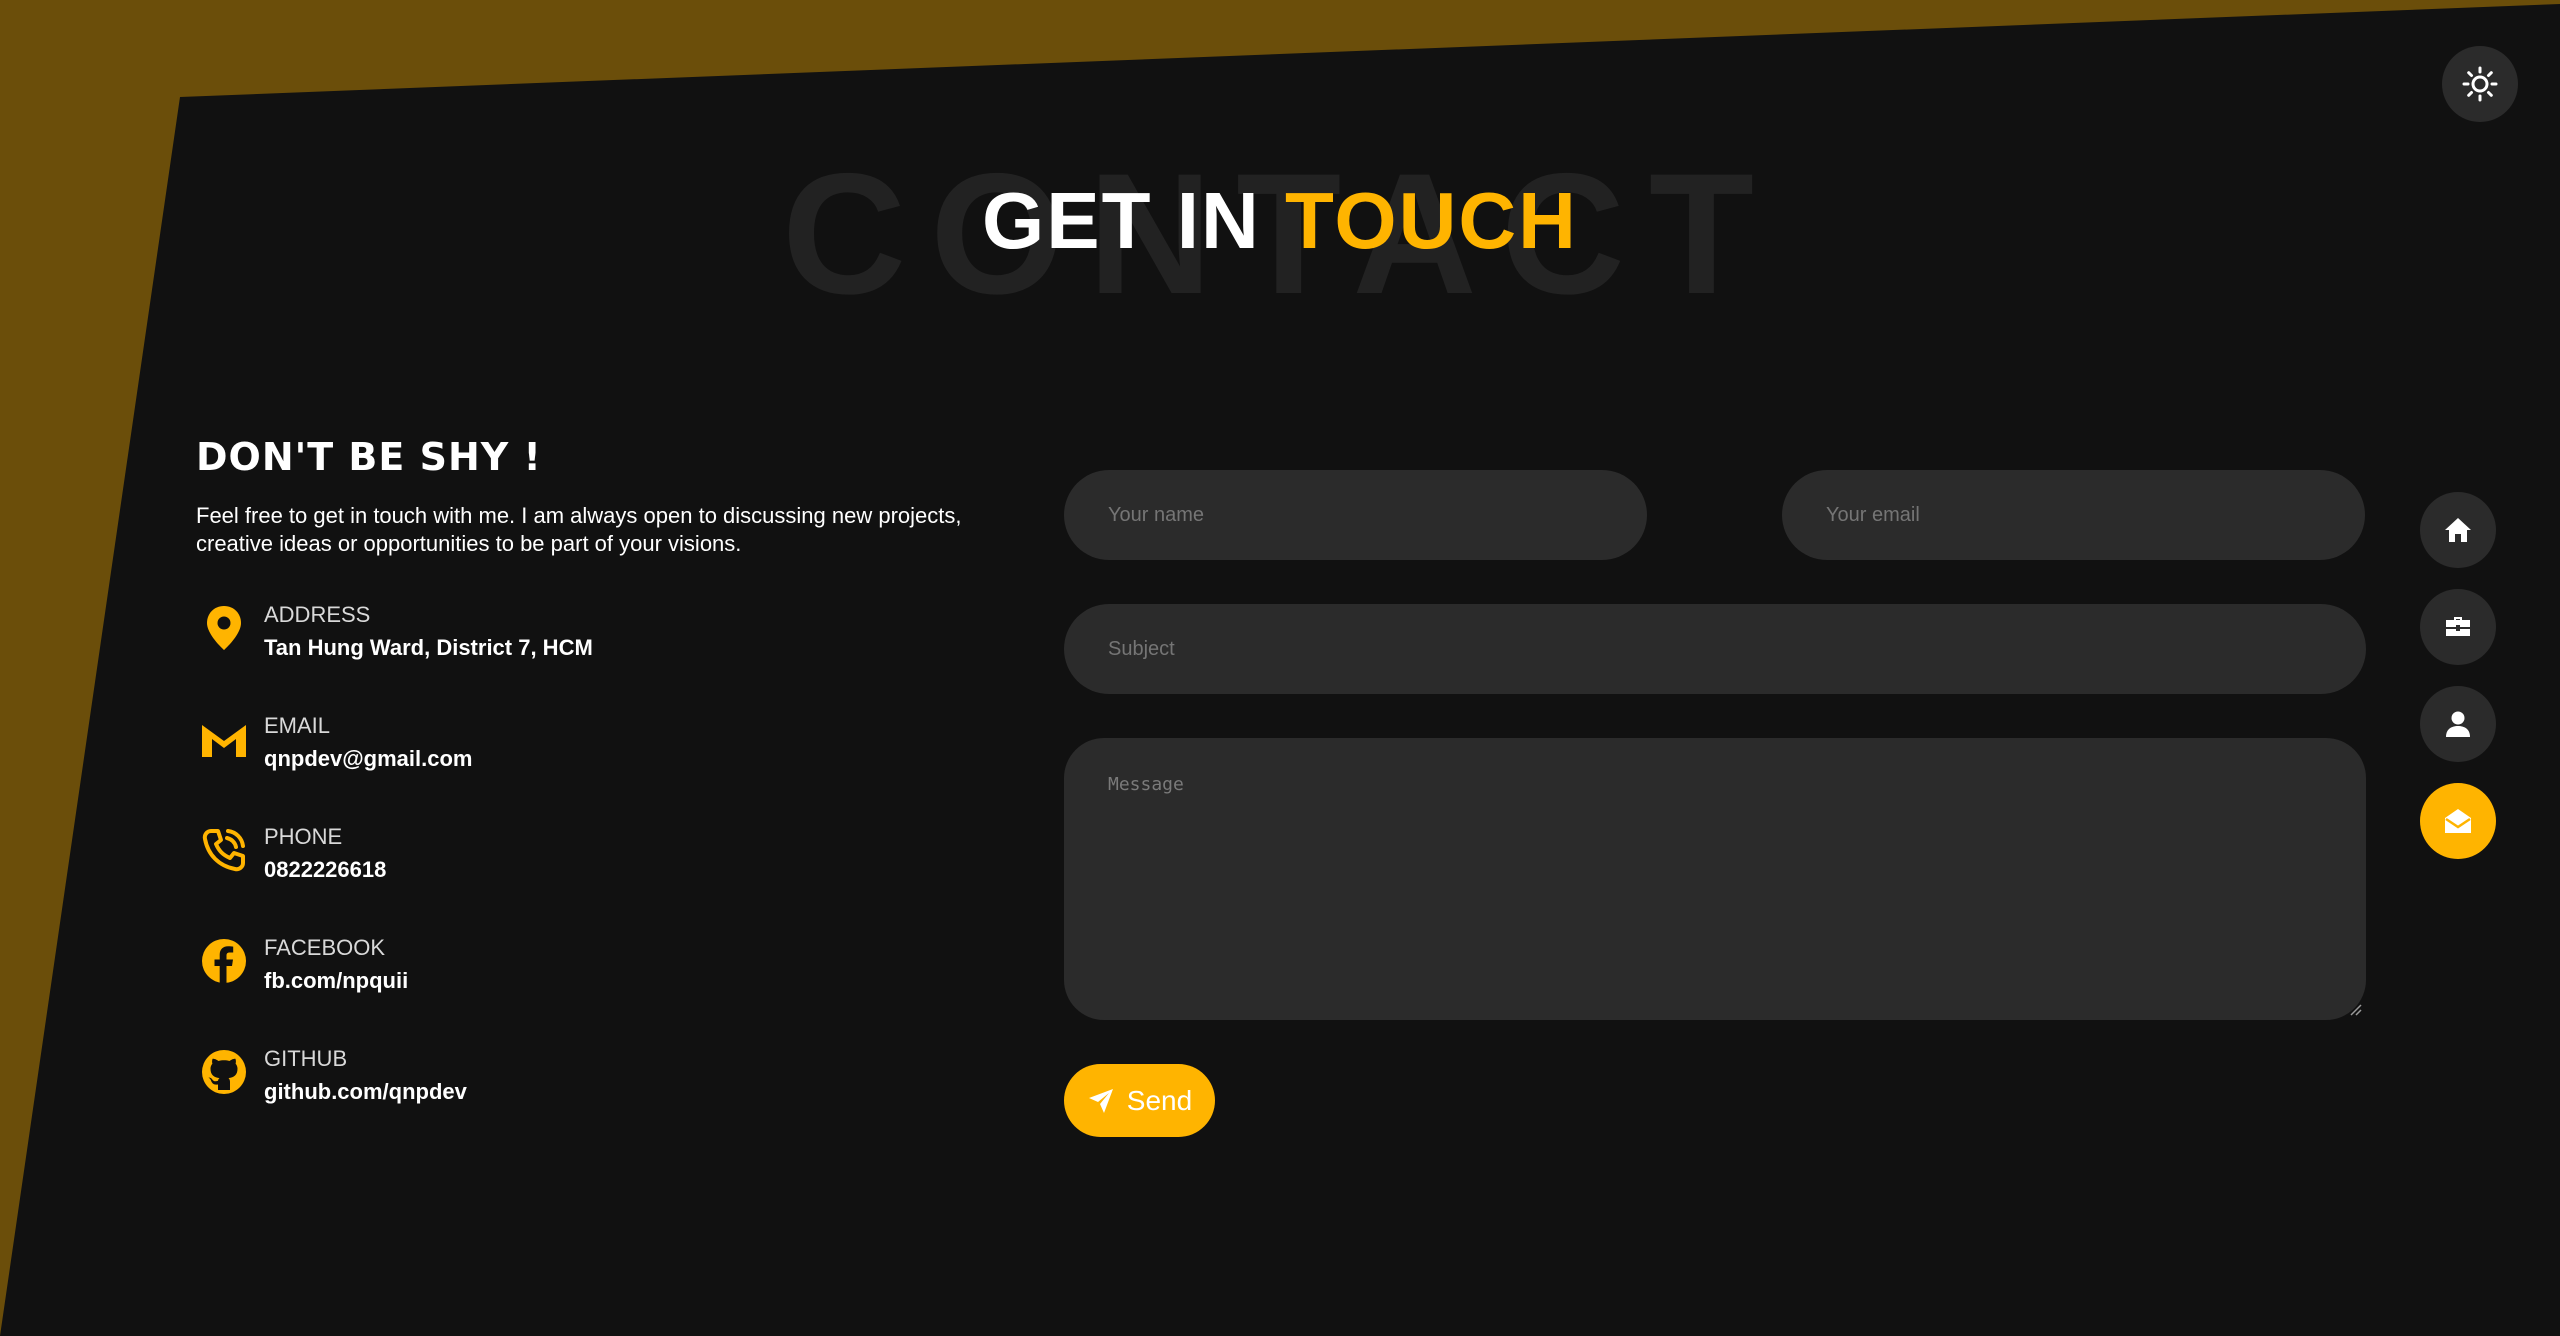 The height and width of the screenshot is (1336, 2560). I want to click on sun-icon, so click(2480, 84).